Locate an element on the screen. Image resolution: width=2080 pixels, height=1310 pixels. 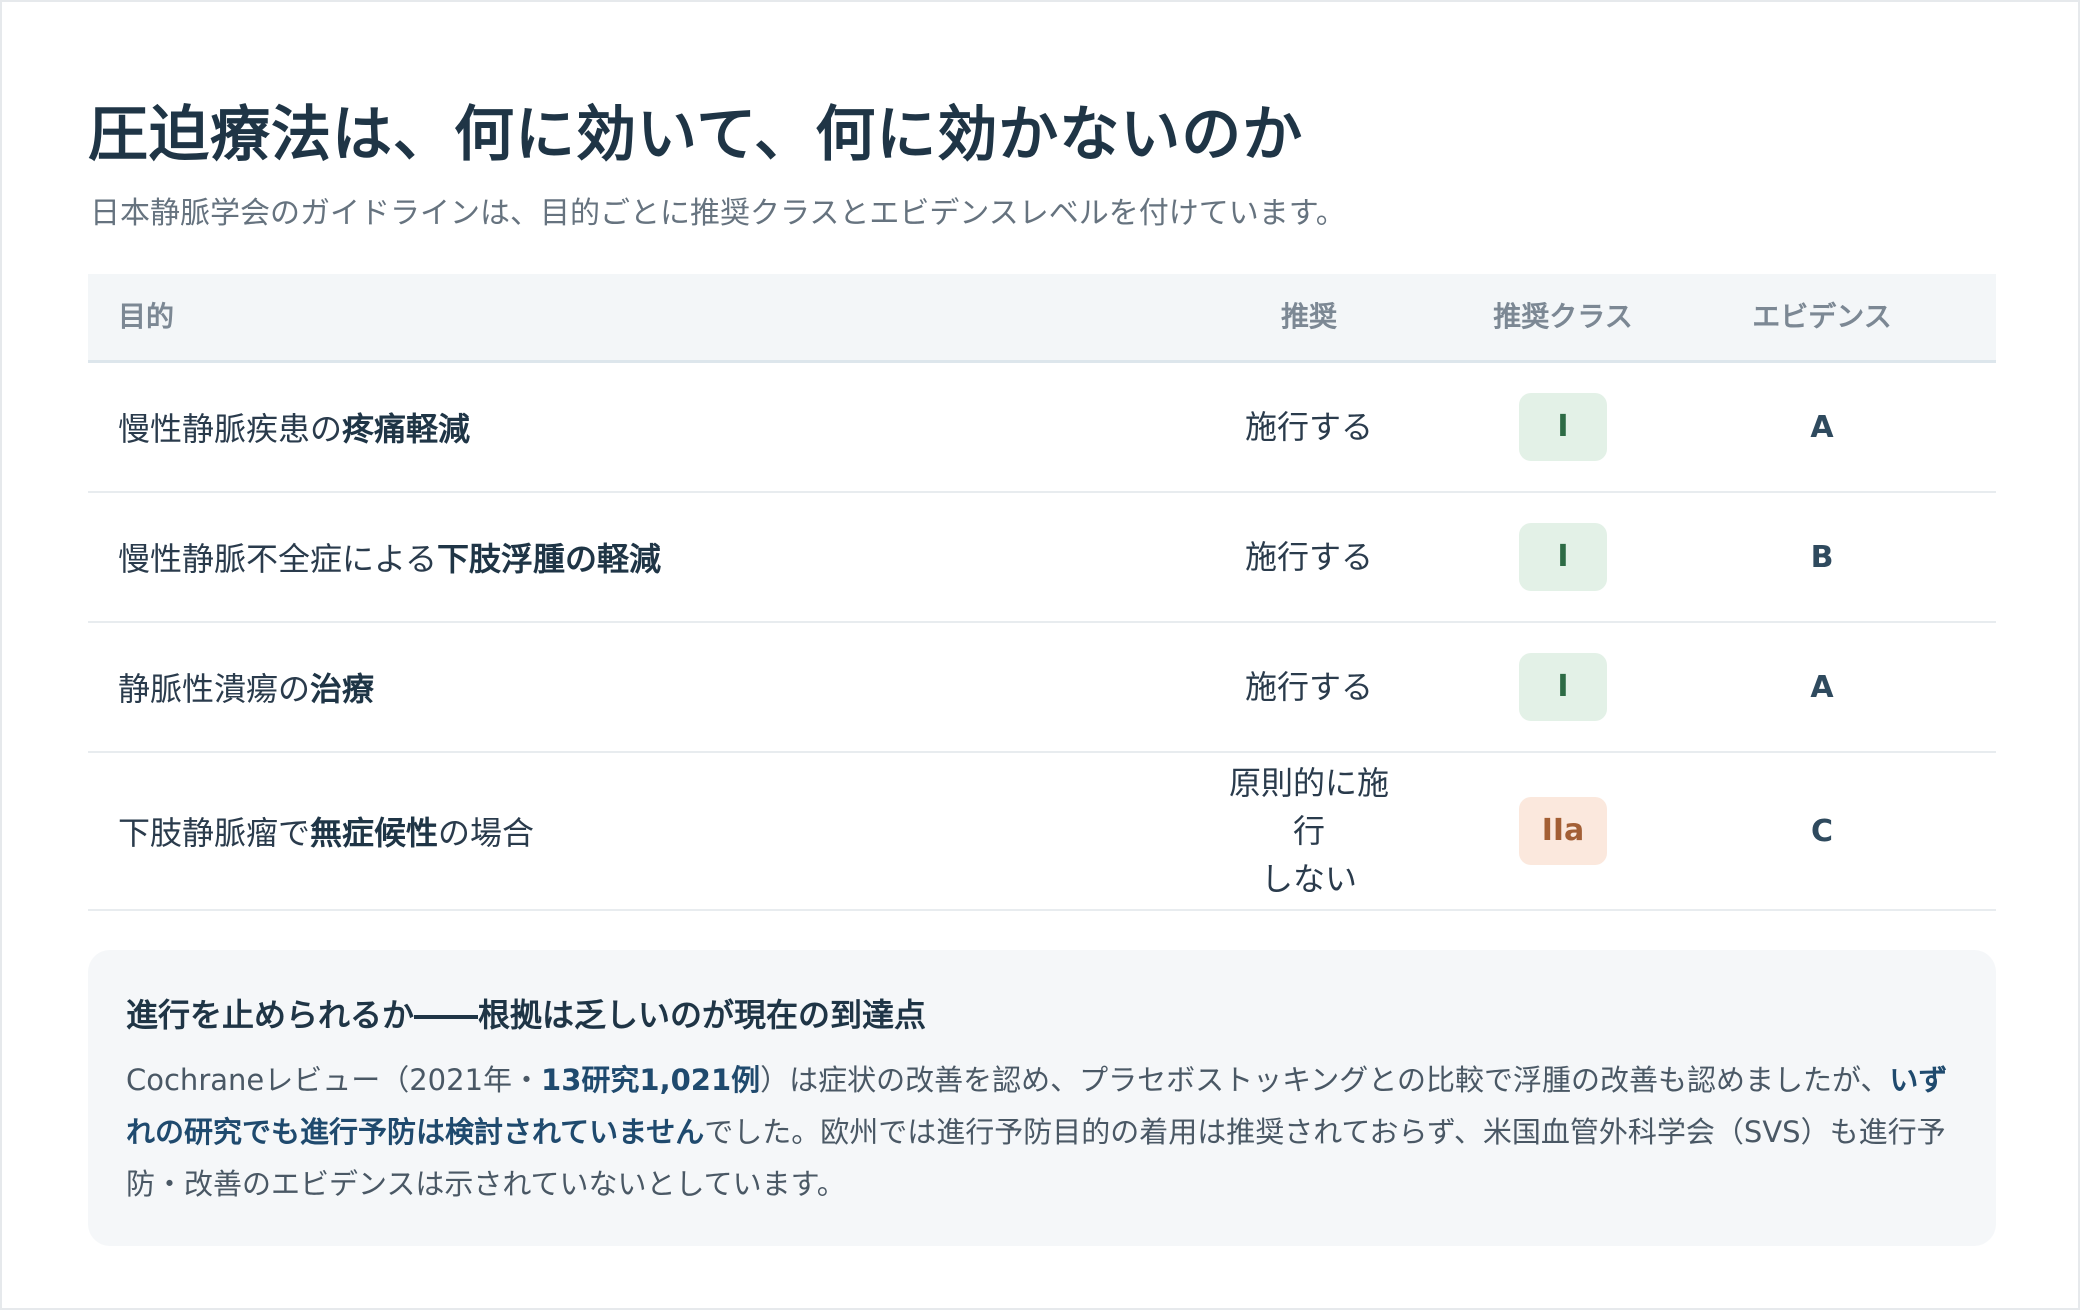
page-title: 圧迫療法は、何に効いて、何に効かないのか is located at coordinates (696, 135).